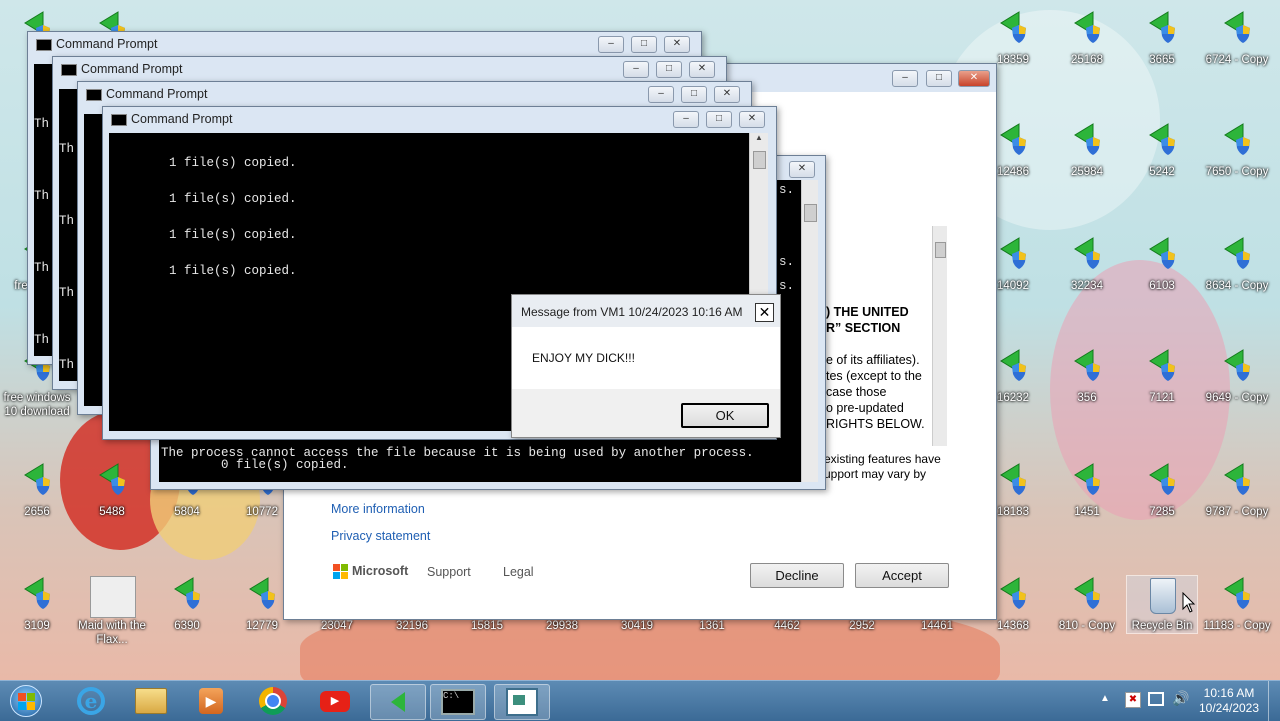 This screenshot has height=721, width=1280. What do you see at coordinates (1105, 698) in the screenshot?
I see `tray-overflow-icon: ▲` at bounding box center [1105, 698].